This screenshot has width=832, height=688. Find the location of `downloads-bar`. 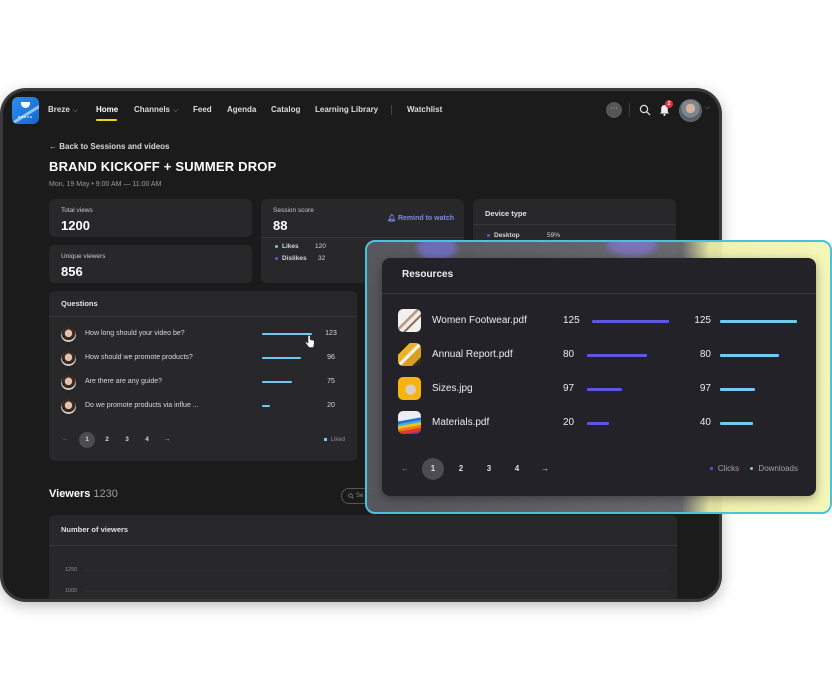

downloads-bar is located at coordinates (749, 355).